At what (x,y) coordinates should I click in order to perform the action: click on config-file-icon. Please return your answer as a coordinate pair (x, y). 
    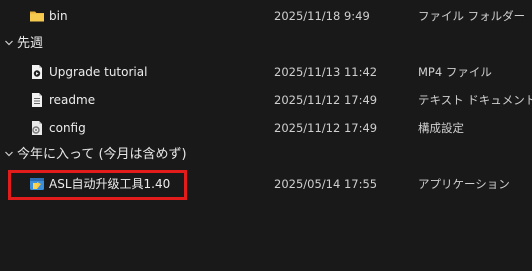
    Looking at the image, I should click on (37, 128).